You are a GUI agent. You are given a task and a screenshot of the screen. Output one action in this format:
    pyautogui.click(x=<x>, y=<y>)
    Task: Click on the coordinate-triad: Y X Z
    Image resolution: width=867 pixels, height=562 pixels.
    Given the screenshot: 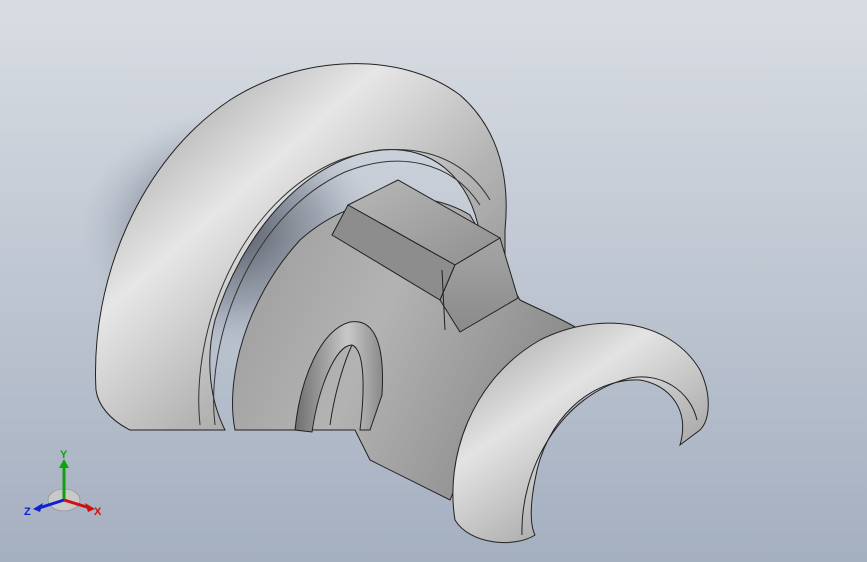 What is the action you would take?
    pyautogui.click(x=63, y=483)
    